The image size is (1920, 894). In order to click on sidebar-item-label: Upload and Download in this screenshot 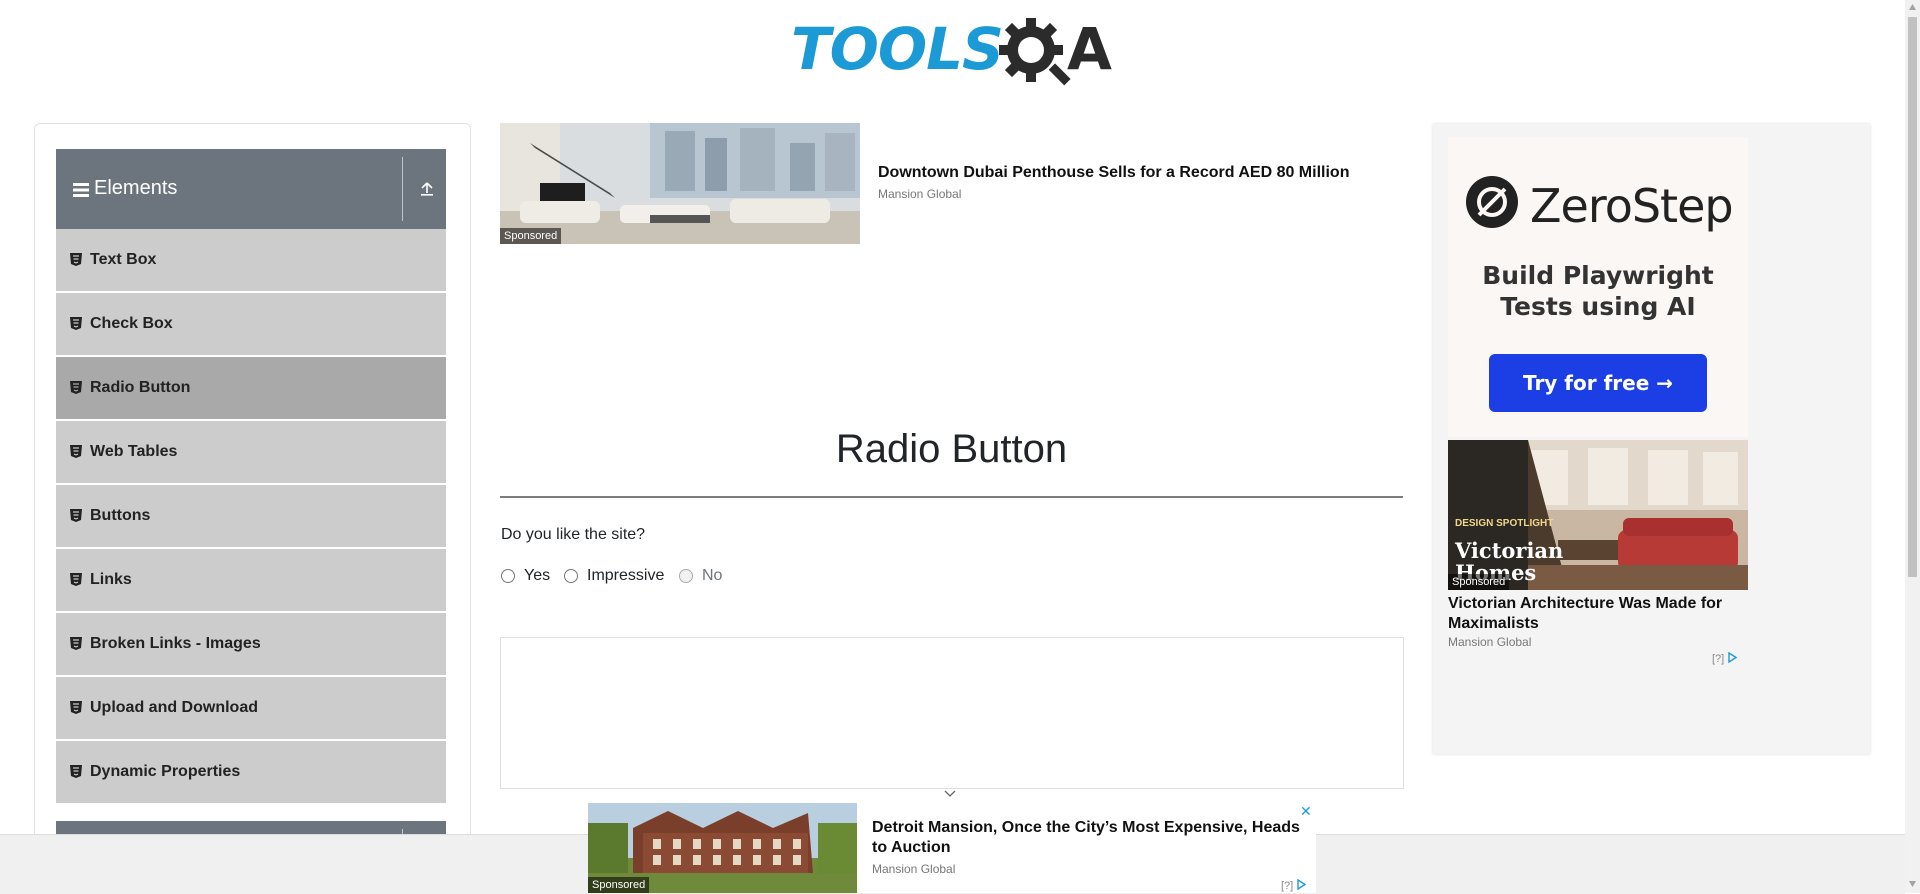, I will do `click(174, 707)`.